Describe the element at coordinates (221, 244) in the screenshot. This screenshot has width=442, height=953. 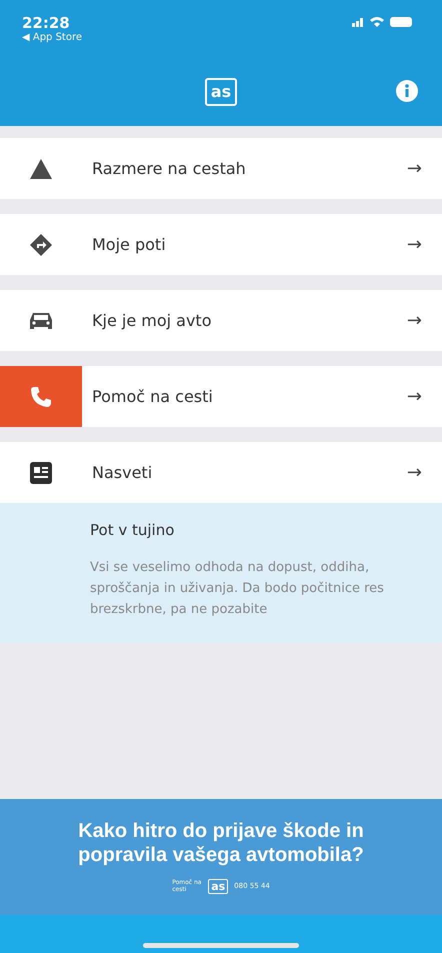
I see `menu-item: Moje poti →` at that location.